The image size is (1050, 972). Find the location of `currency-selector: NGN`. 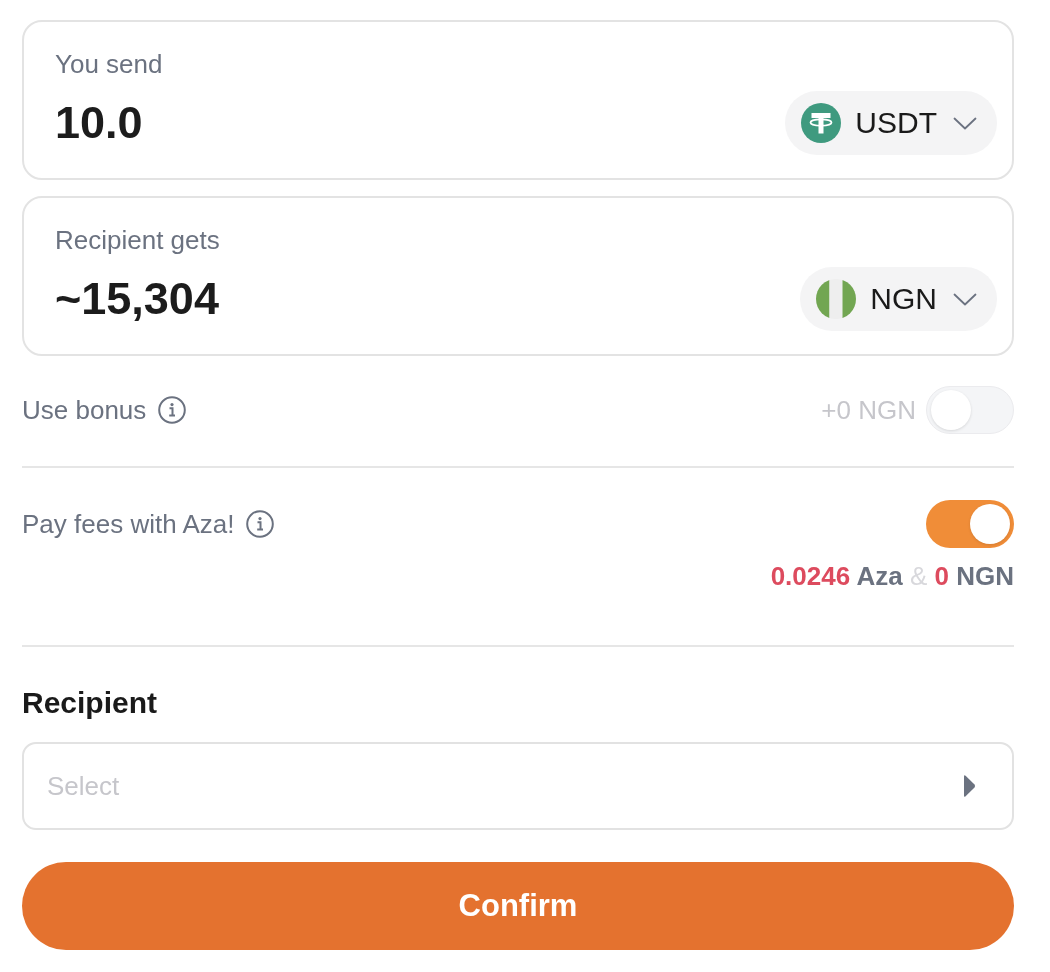

currency-selector: NGN is located at coordinates (898, 299).